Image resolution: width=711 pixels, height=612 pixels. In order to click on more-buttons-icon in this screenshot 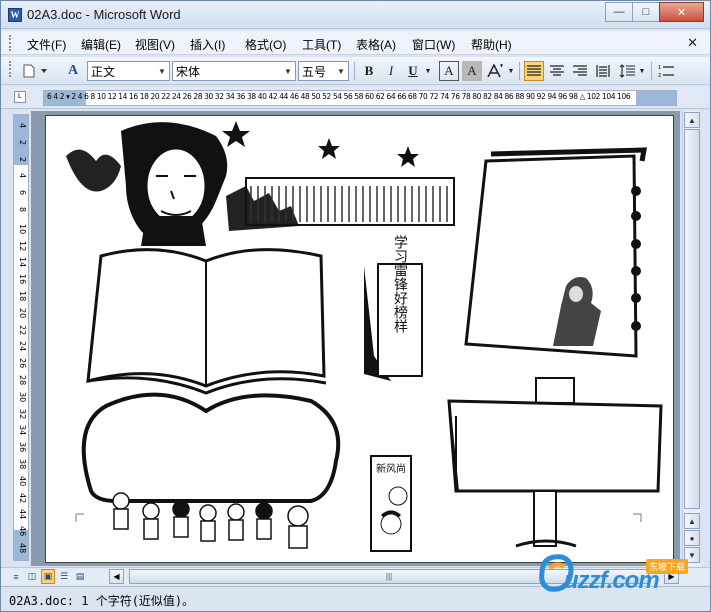, I will do `click(44, 71)`.